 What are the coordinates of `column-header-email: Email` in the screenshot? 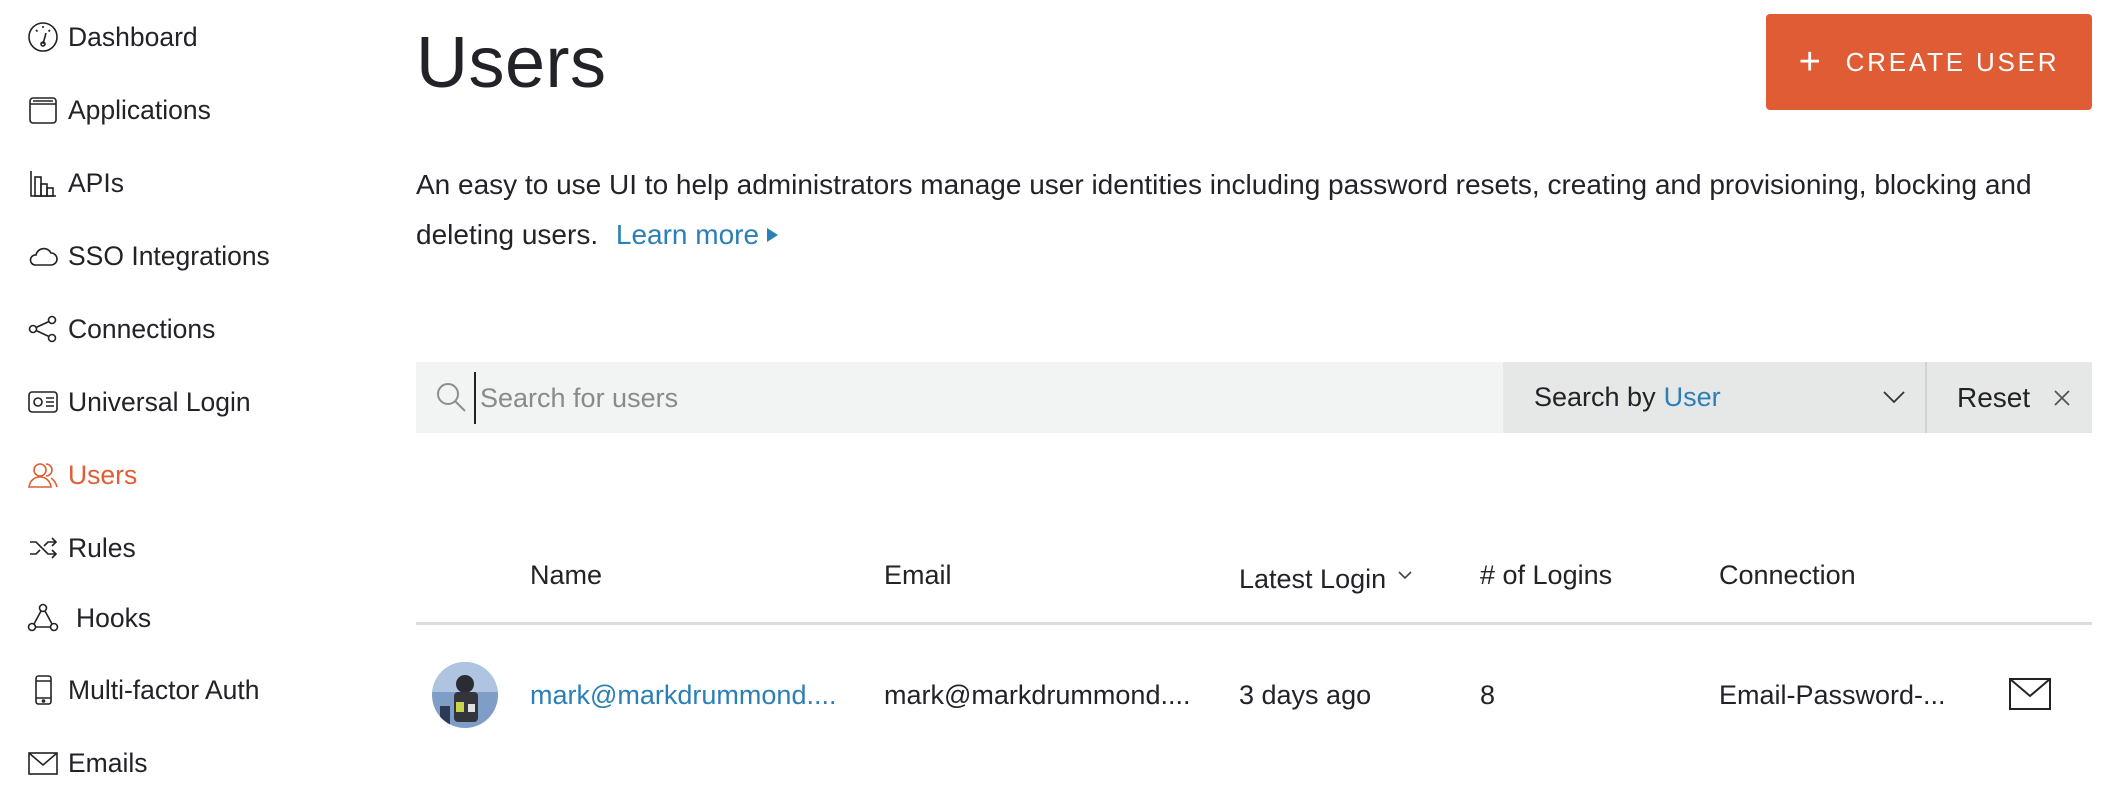 It's located at (918, 575).